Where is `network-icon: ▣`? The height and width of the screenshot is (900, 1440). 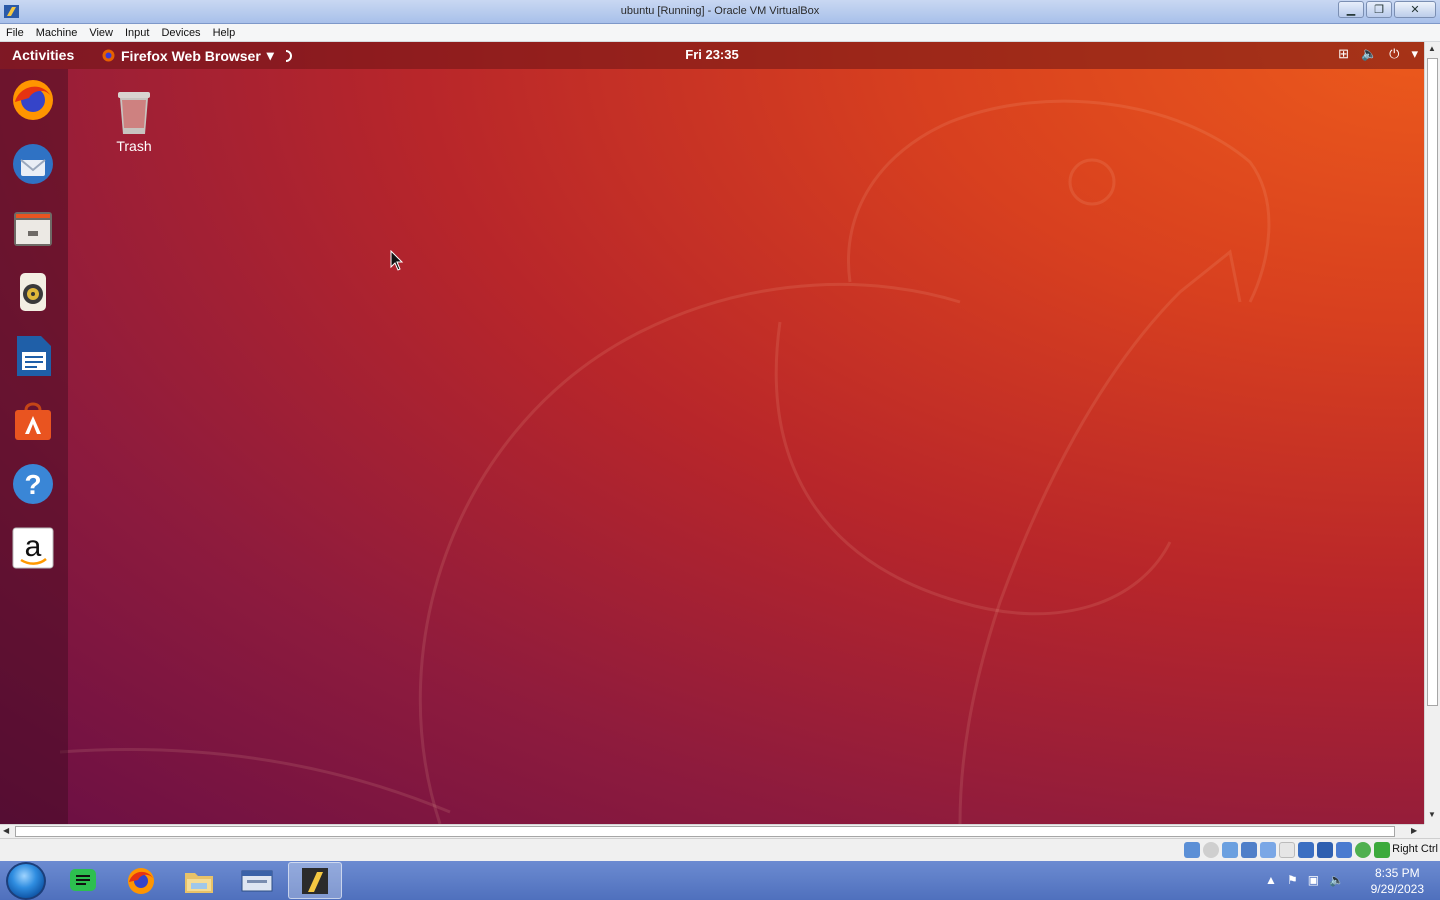
network-icon: ▣ is located at coordinates (1313, 880).